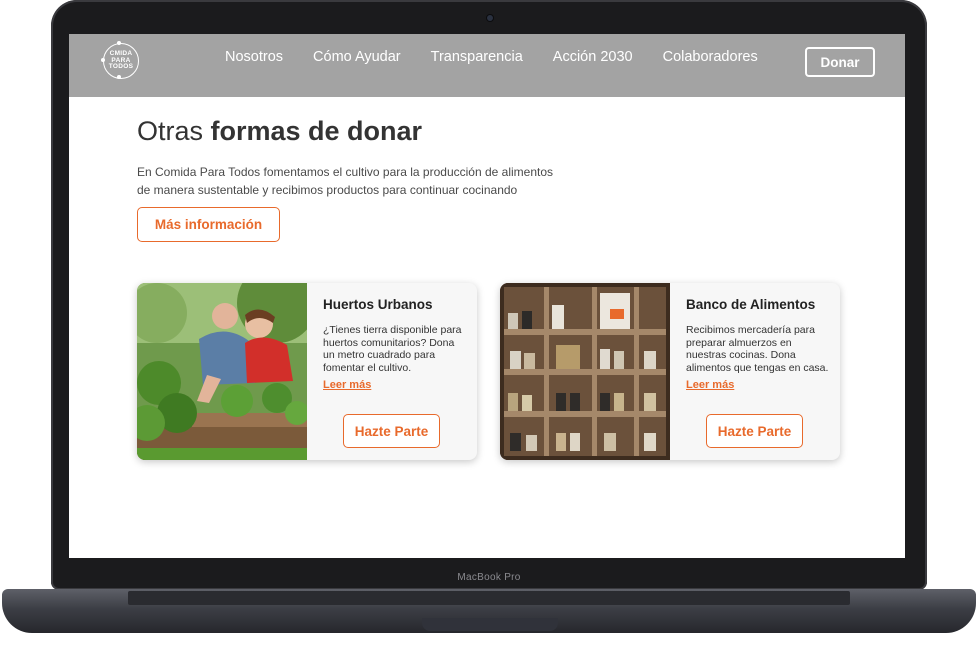 Image resolution: width=978 pixels, height=648 pixels. What do you see at coordinates (254, 57) in the screenshot?
I see `nav-nosotros: Nosotros` at bounding box center [254, 57].